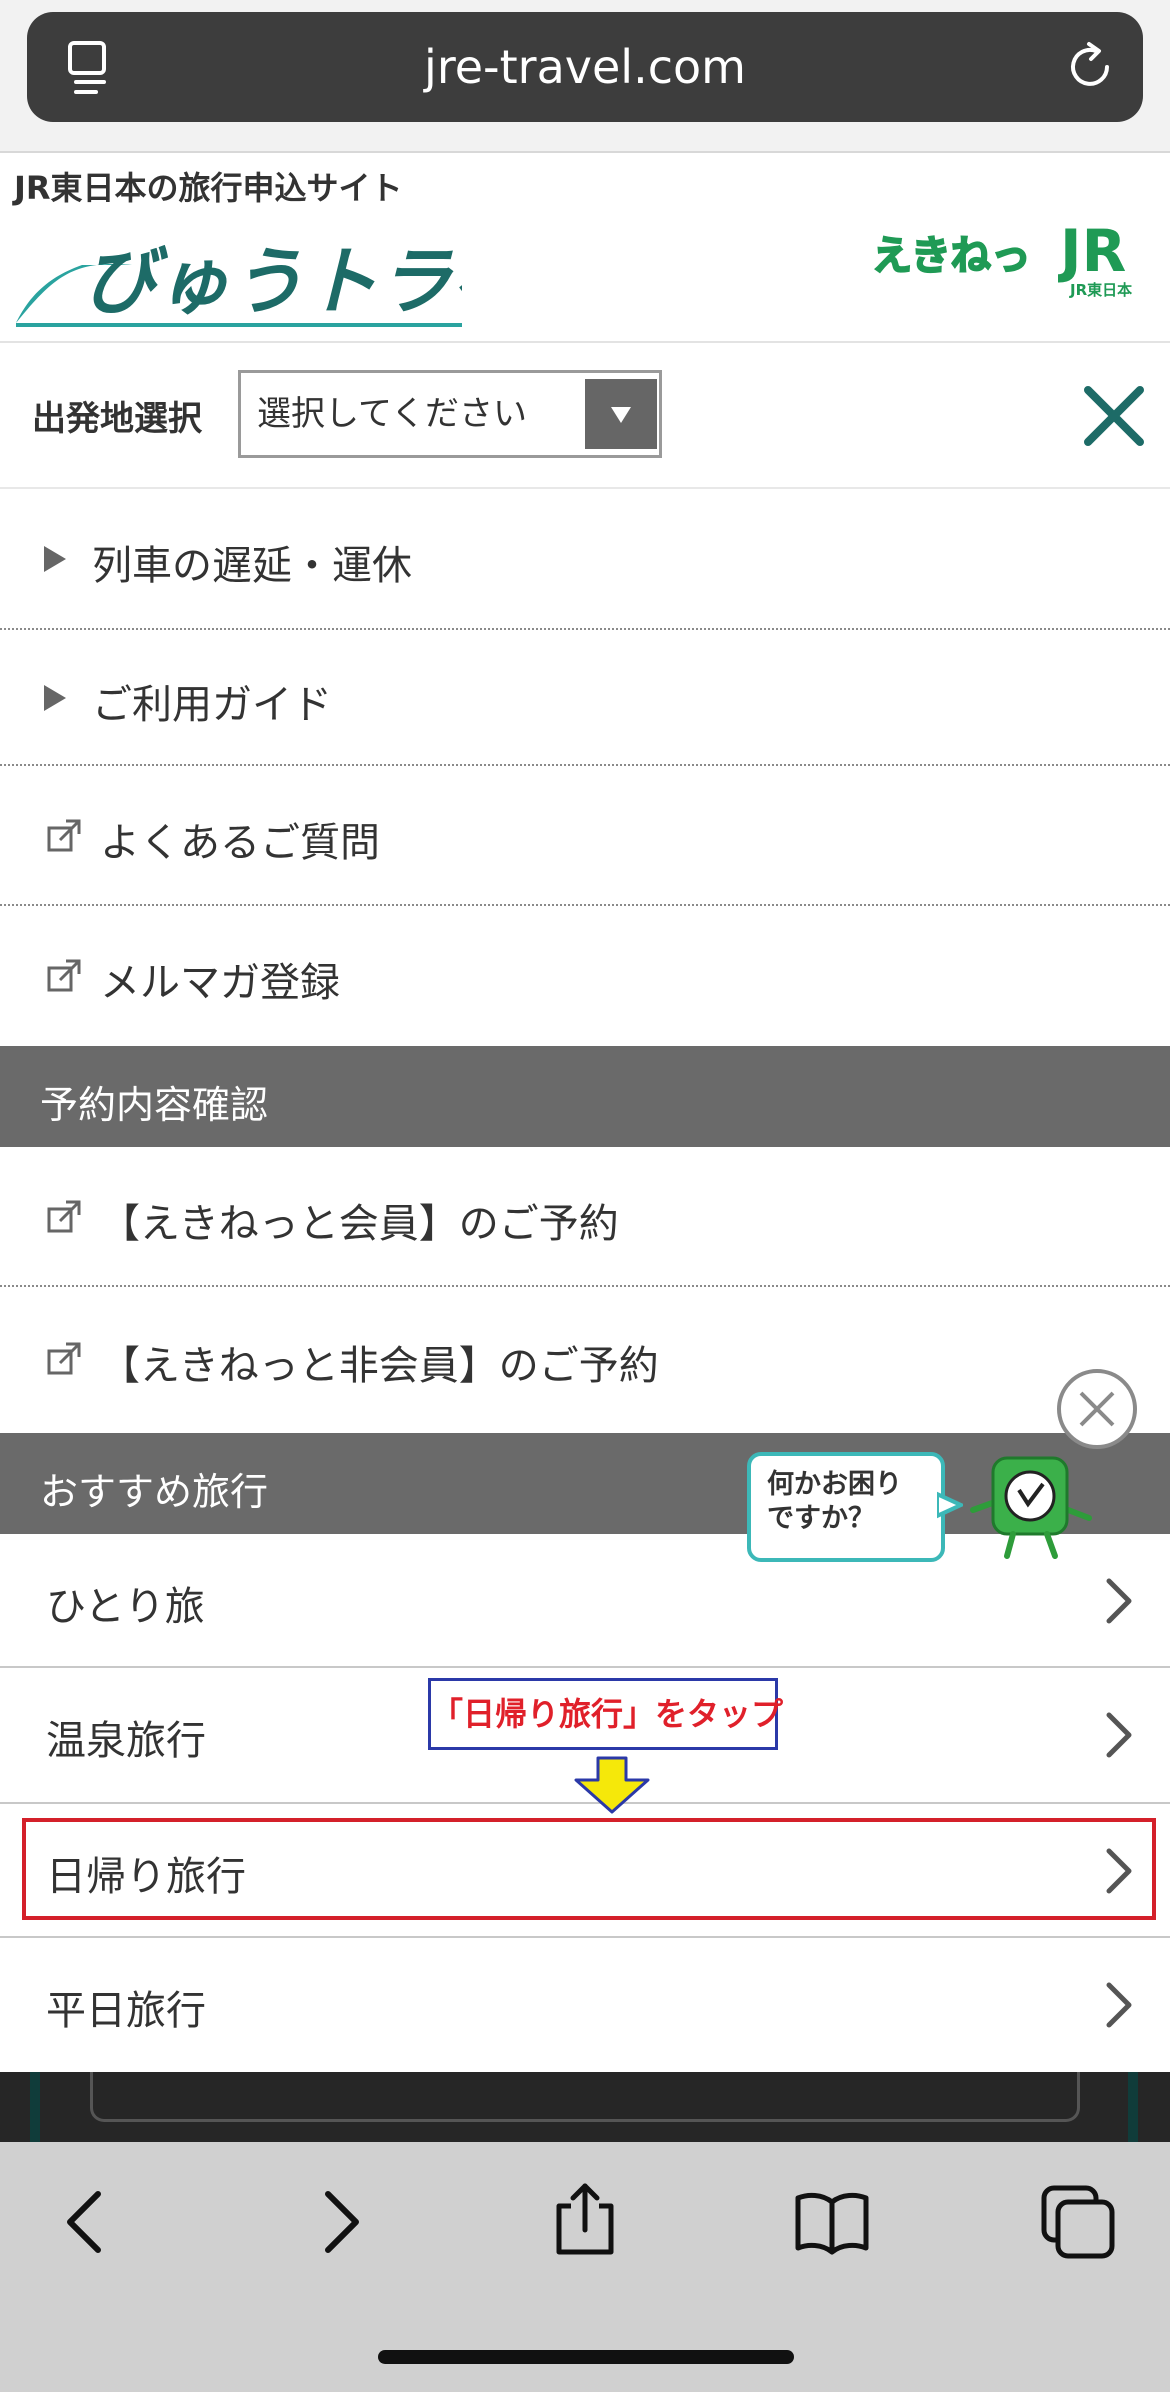 This screenshot has height=2392, width=1170. Describe the element at coordinates (208, 188) in the screenshot. I see `site-tagline: JR東日本の旅行申込サイト` at that location.